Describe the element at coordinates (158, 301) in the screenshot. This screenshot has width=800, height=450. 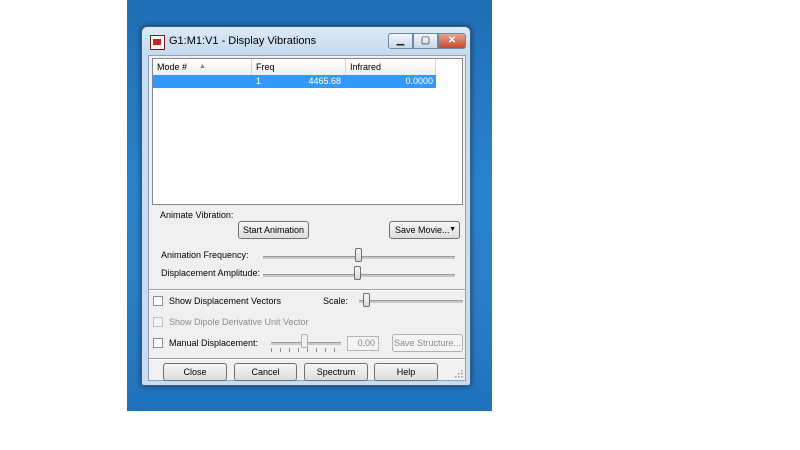
I see `show-displacement-vectors-checkbox` at that location.